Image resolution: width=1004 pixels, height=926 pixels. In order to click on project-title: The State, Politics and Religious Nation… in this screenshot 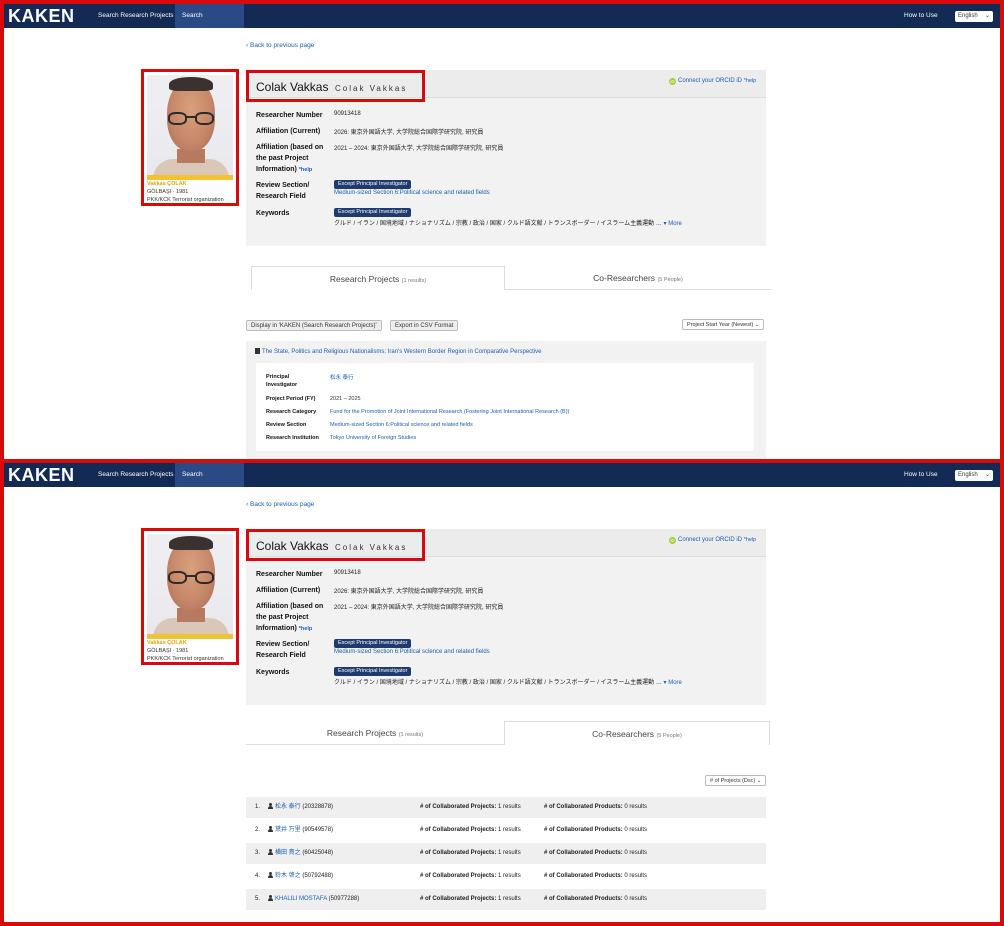, I will do `click(402, 352)`.